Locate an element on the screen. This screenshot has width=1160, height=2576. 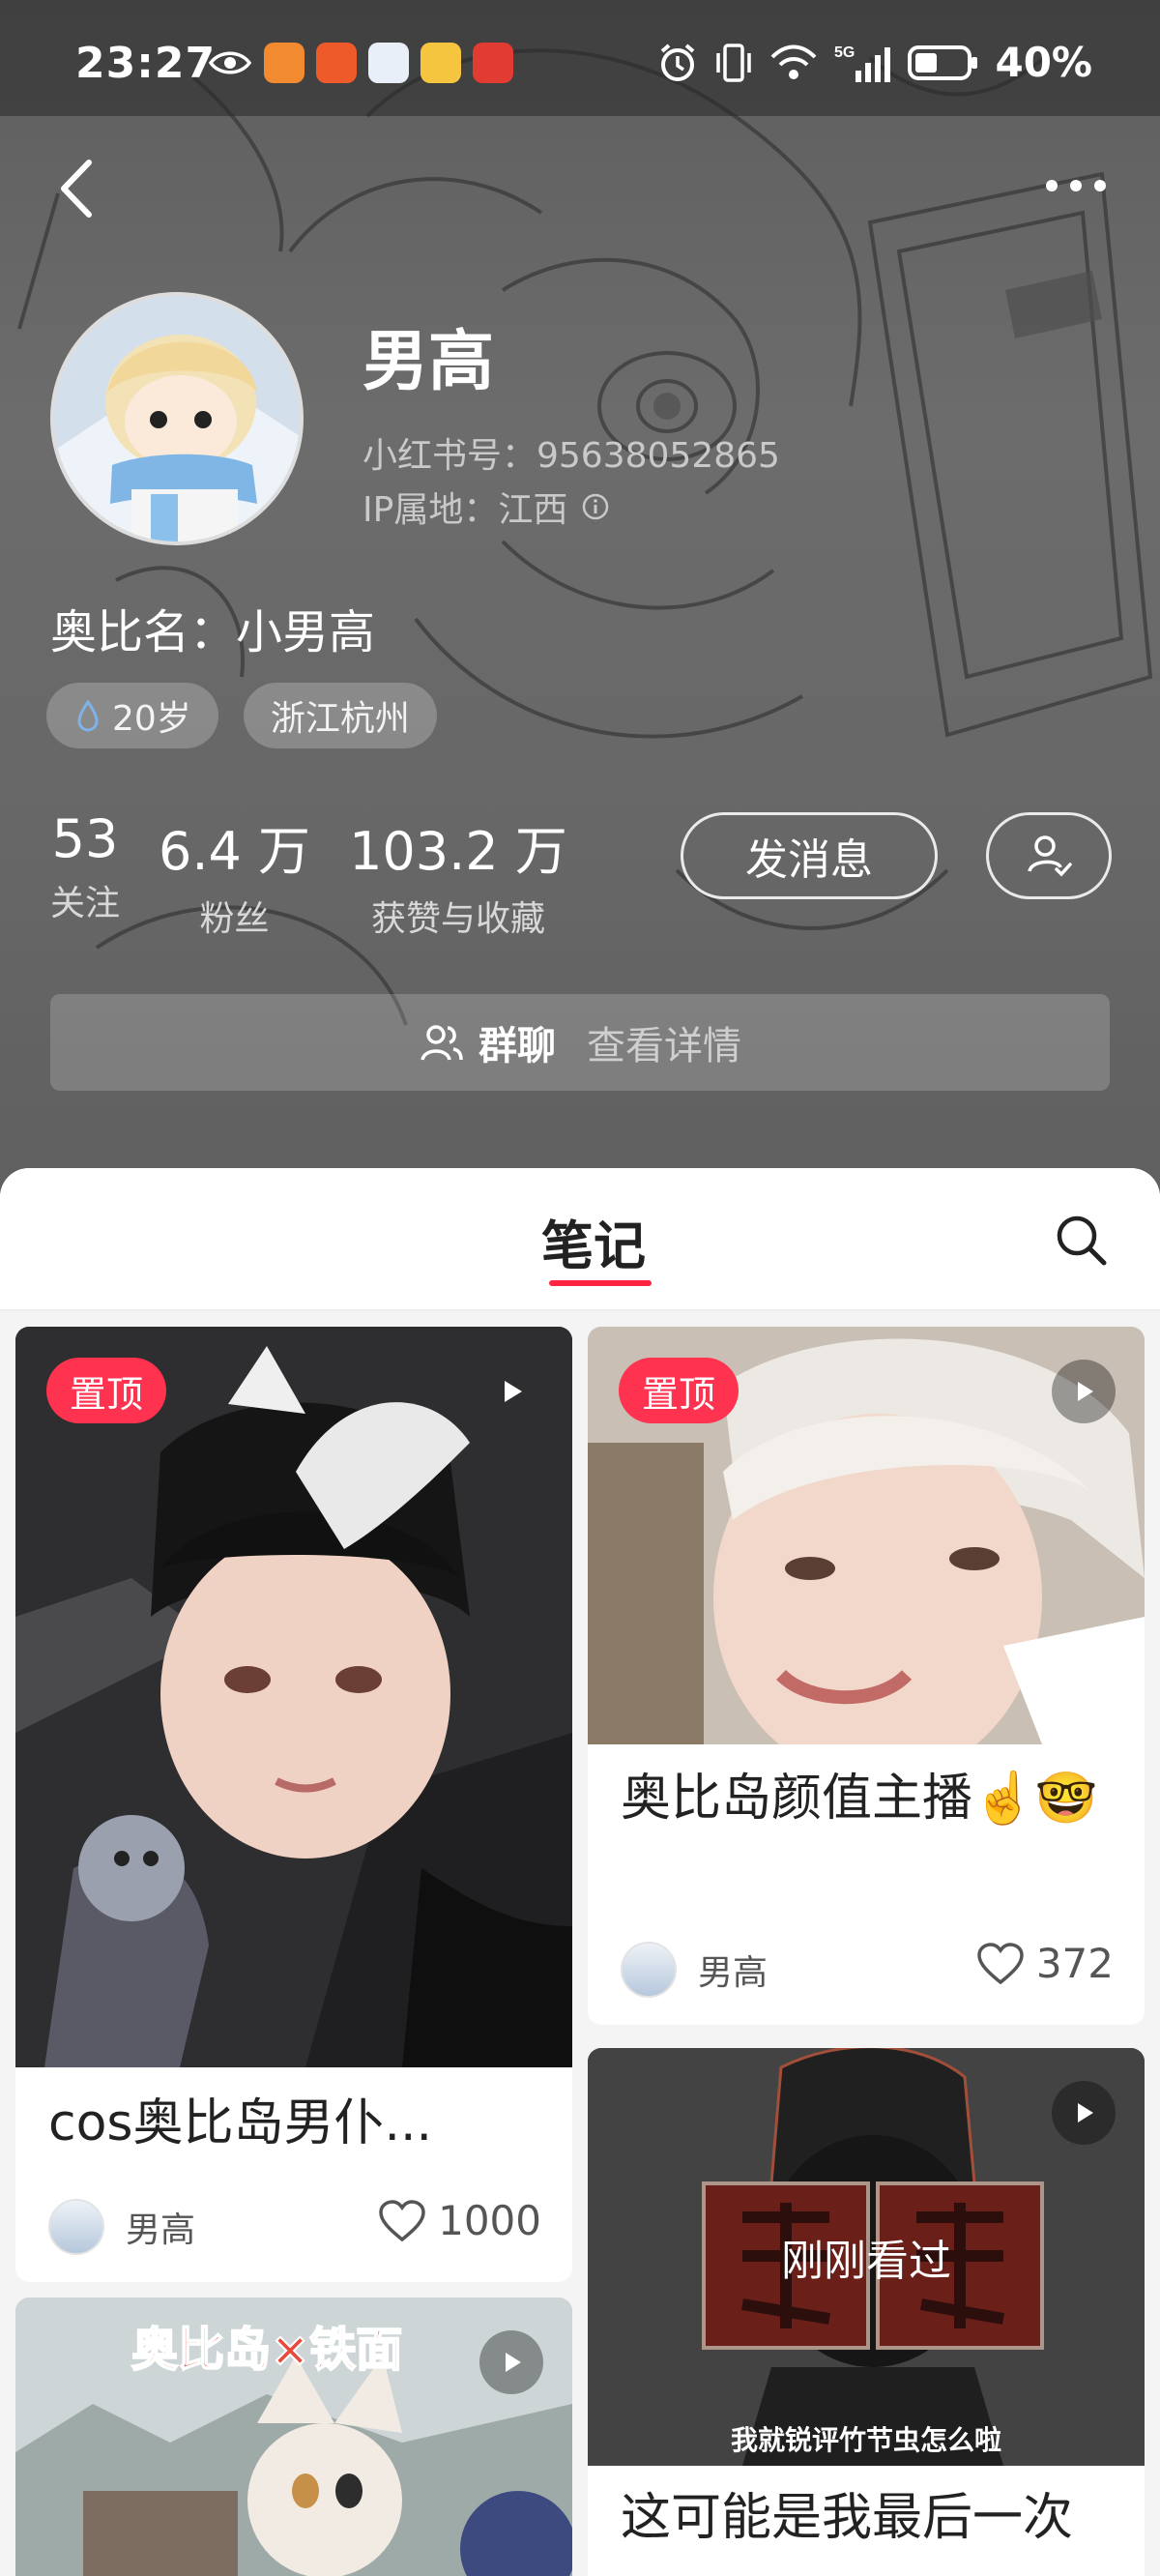
vibrate-icon is located at coordinates (734, 62).